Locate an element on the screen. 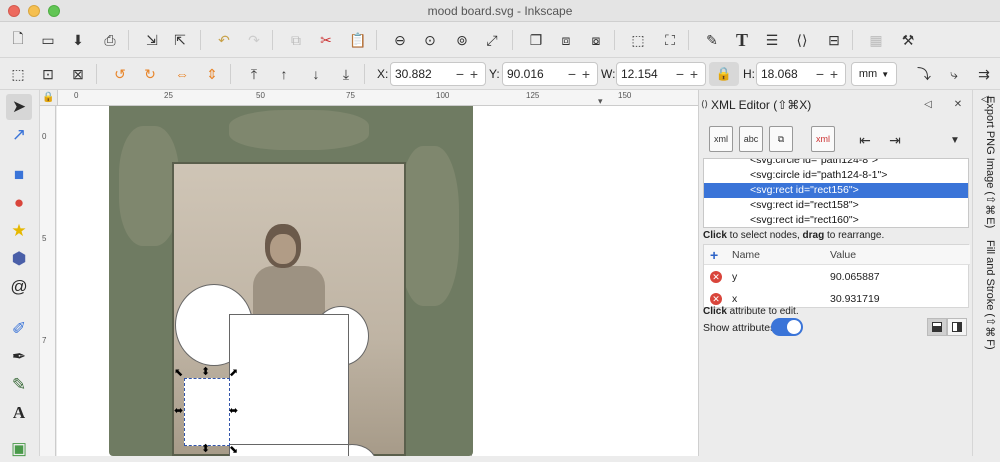 The height and width of the screenshot is (462, 1000). ungroup-icon: ⛶ is located at coordinates (670, 40).